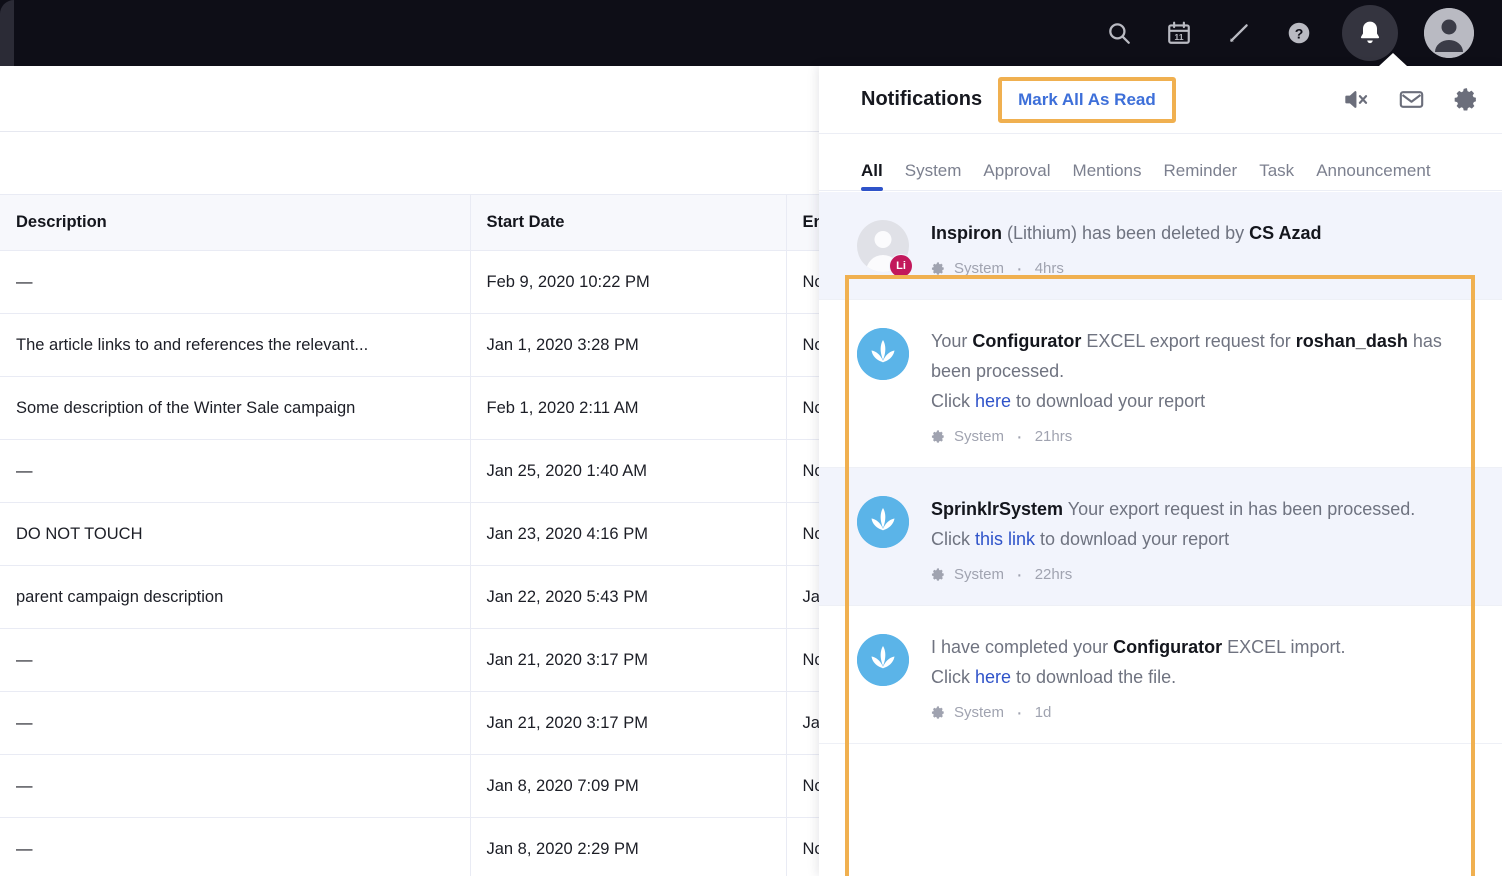  What do you see at coordinates (1094, 677) in the screenshot?
I see `notification-text: to download the file.` at bounding box center [1094, 677].